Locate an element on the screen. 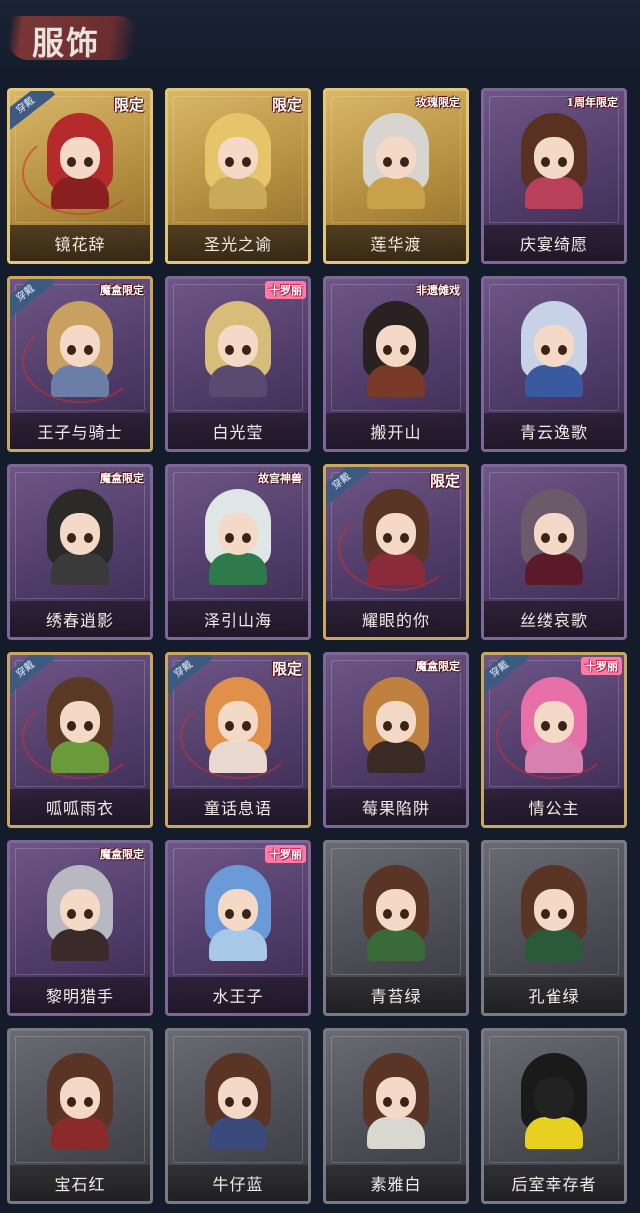 The image size is (640, 1213). header: 服饰 is located at coordinates (320, 44).